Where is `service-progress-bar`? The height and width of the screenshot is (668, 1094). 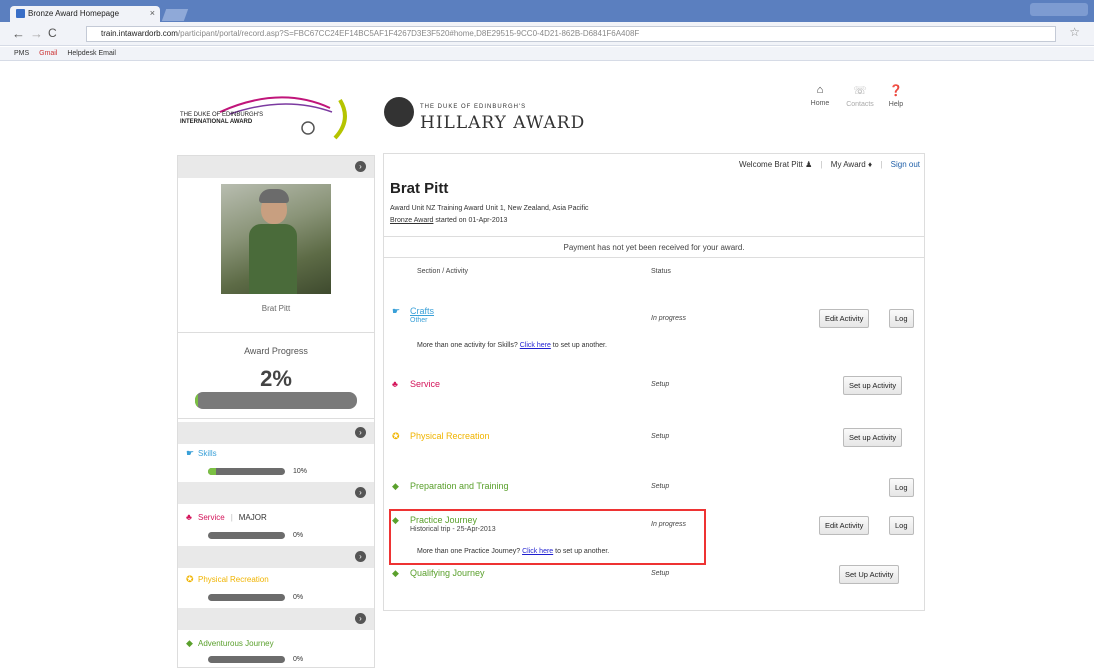 service-progress-bar is located at coordinates (246, 535).